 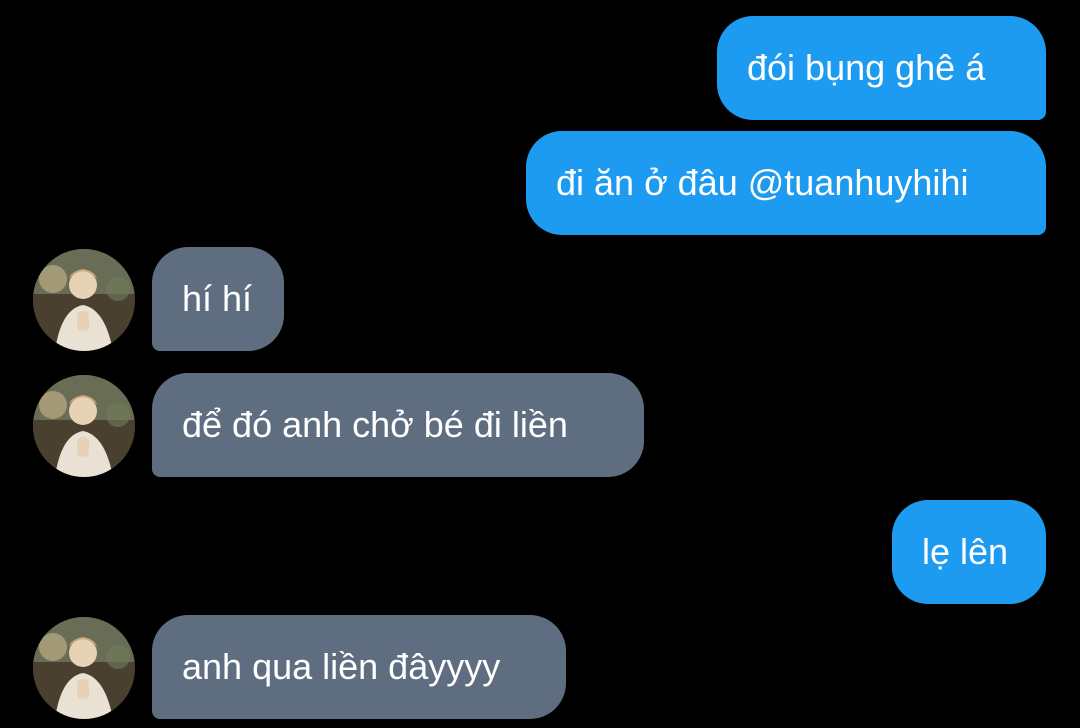 What do you see at coordinates (866, 67) in the screenshot?
I see `message-text: đói bụng ghê á` at bounding box center [866, 67].